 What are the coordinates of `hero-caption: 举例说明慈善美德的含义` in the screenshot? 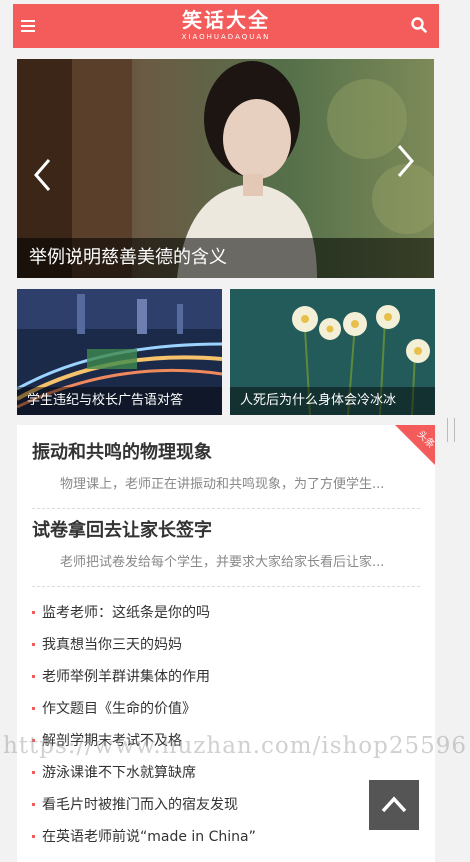 It's located at (225, 258).